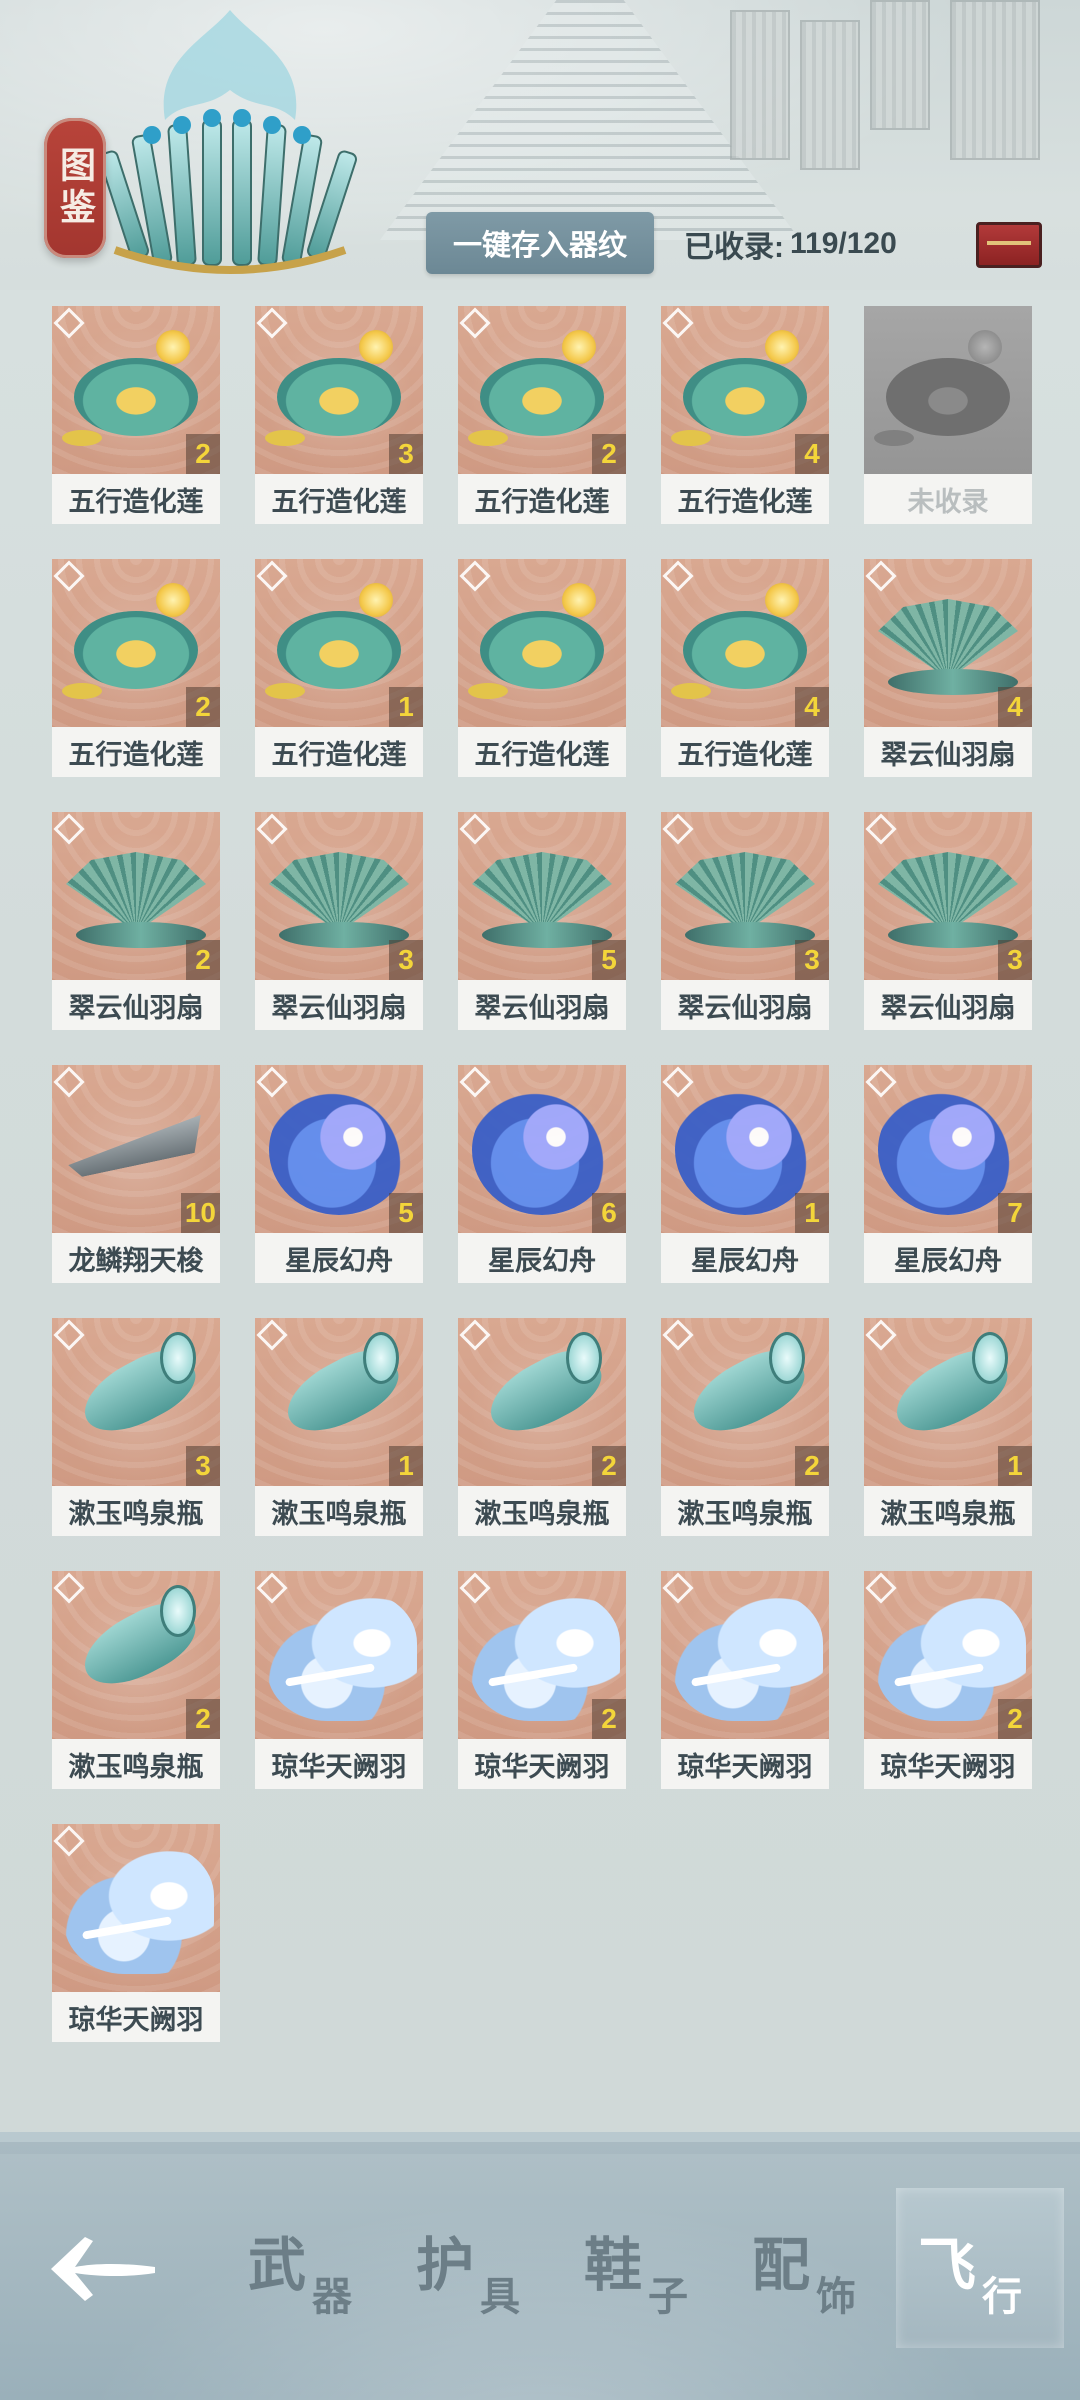 The height and width of the screenshot is (2400, 1080). What do you see at coordinates (445, 2265) in the screenshot?
I see `tab-armor-label-big: 护` at bounding box center [445, 2265].